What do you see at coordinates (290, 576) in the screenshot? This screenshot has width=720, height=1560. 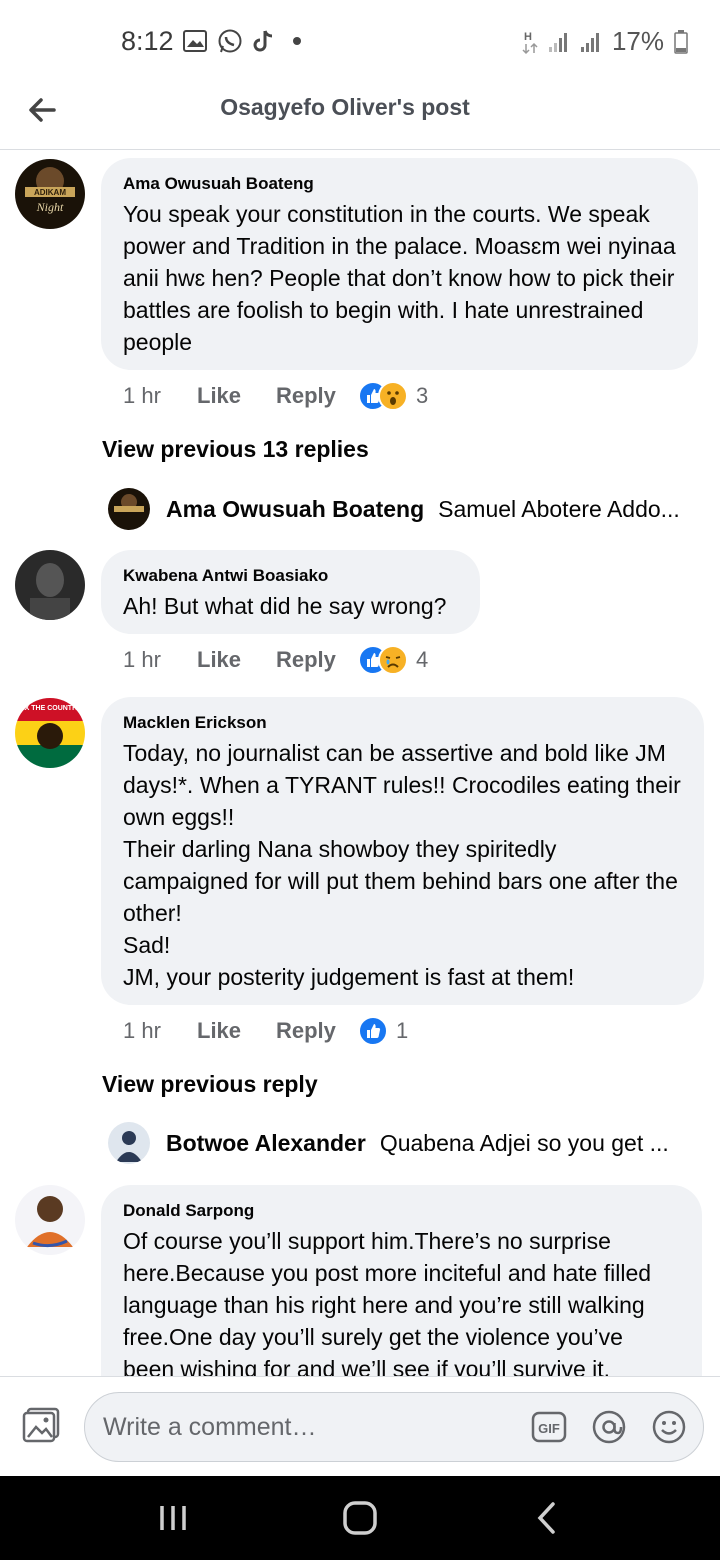 I see `comment-author: Kwabena Antwi Boasiako` at bounding box center [290, 576].